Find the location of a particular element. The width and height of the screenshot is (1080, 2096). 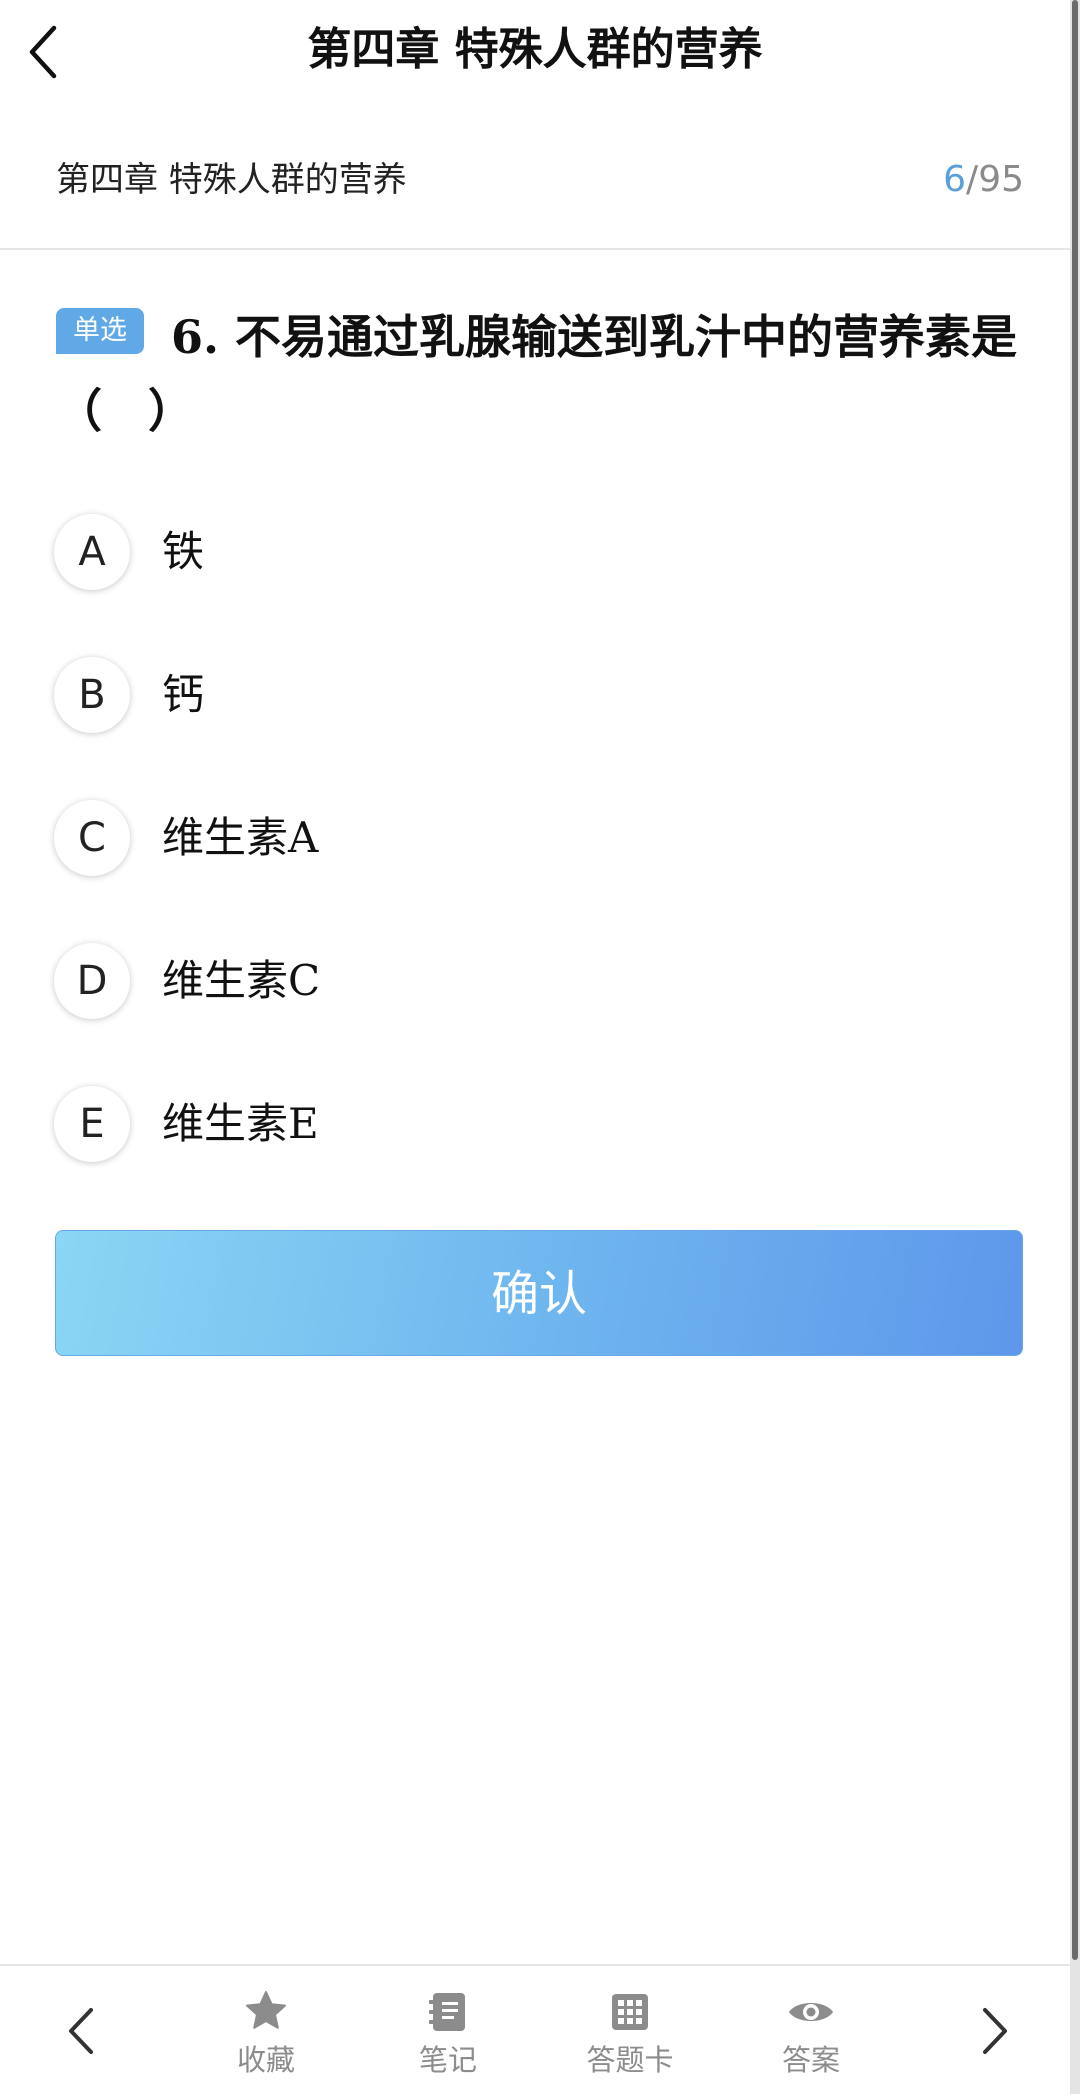

option-a: A 铁 is located at coordinates (542, 581).